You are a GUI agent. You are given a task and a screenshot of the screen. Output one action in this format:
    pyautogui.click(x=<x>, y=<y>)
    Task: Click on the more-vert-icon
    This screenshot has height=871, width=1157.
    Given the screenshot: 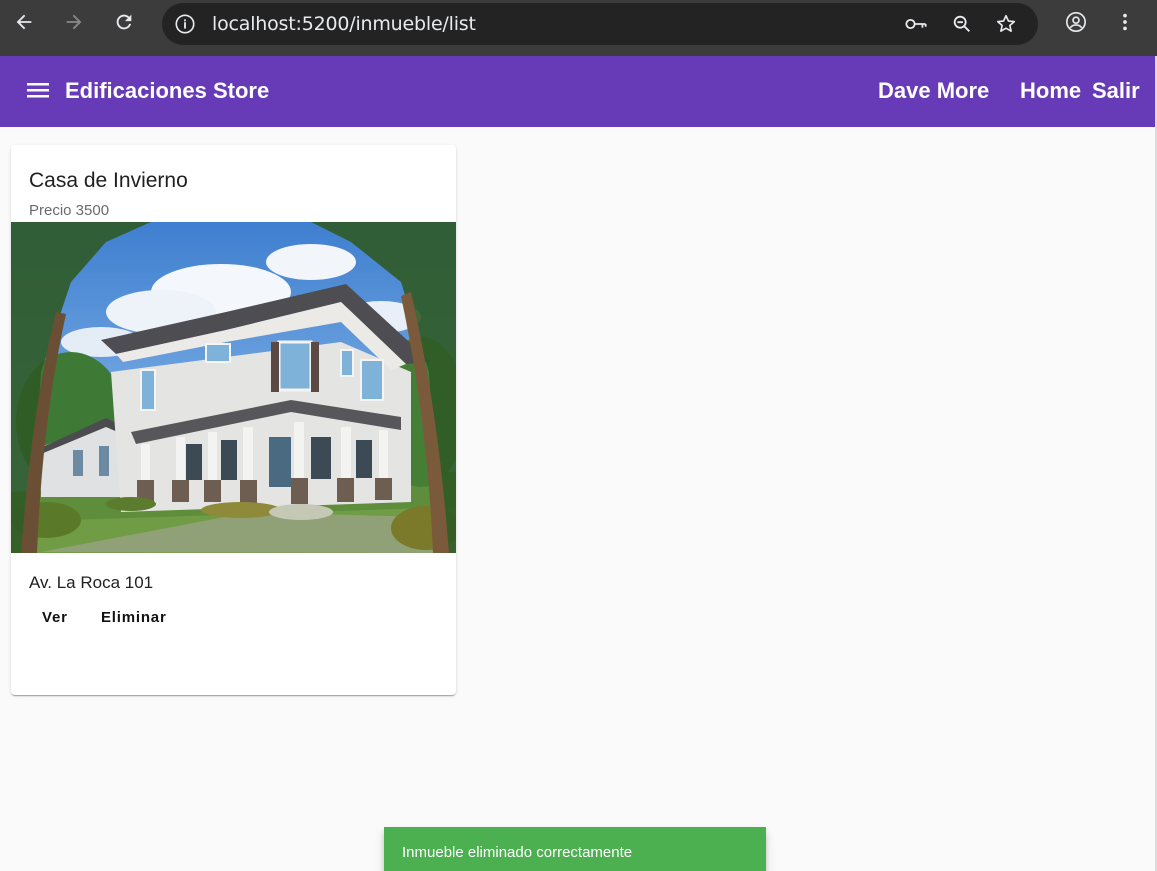 What is the action you would take?
    pyautogui.click(x=1125, y=22)
    